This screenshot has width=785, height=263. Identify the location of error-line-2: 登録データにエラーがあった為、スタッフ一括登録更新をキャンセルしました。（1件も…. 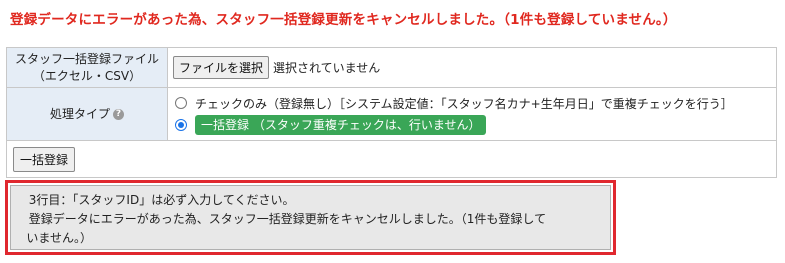
(287, 219).